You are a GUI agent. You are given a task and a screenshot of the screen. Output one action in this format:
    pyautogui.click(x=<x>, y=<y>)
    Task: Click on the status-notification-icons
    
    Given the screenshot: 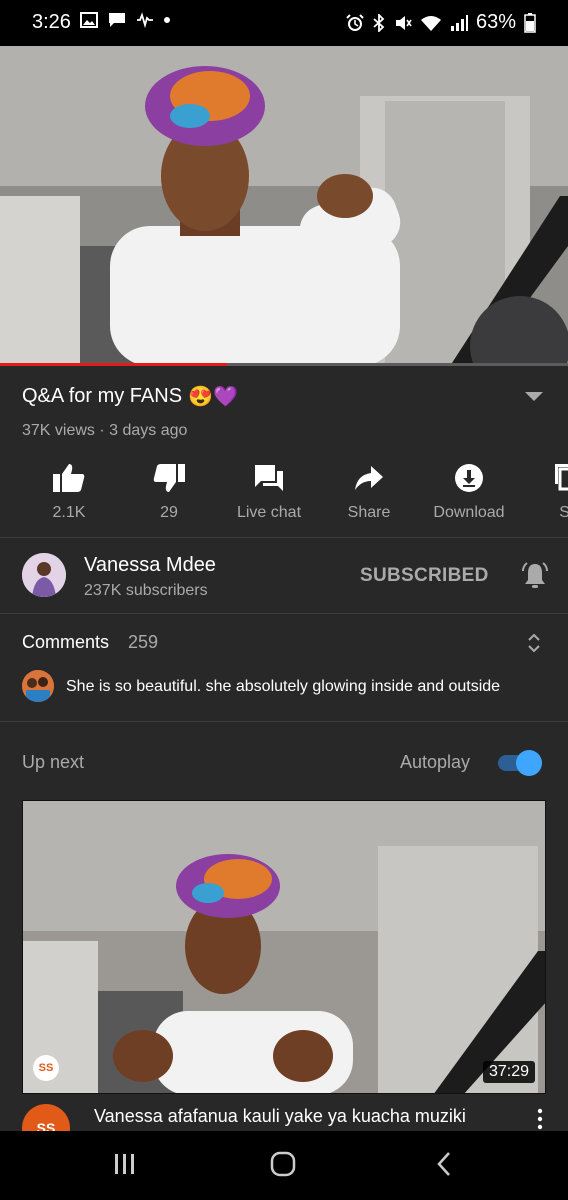 What is the action you would take?
    pyautogui.click(x=125, y=20)
    